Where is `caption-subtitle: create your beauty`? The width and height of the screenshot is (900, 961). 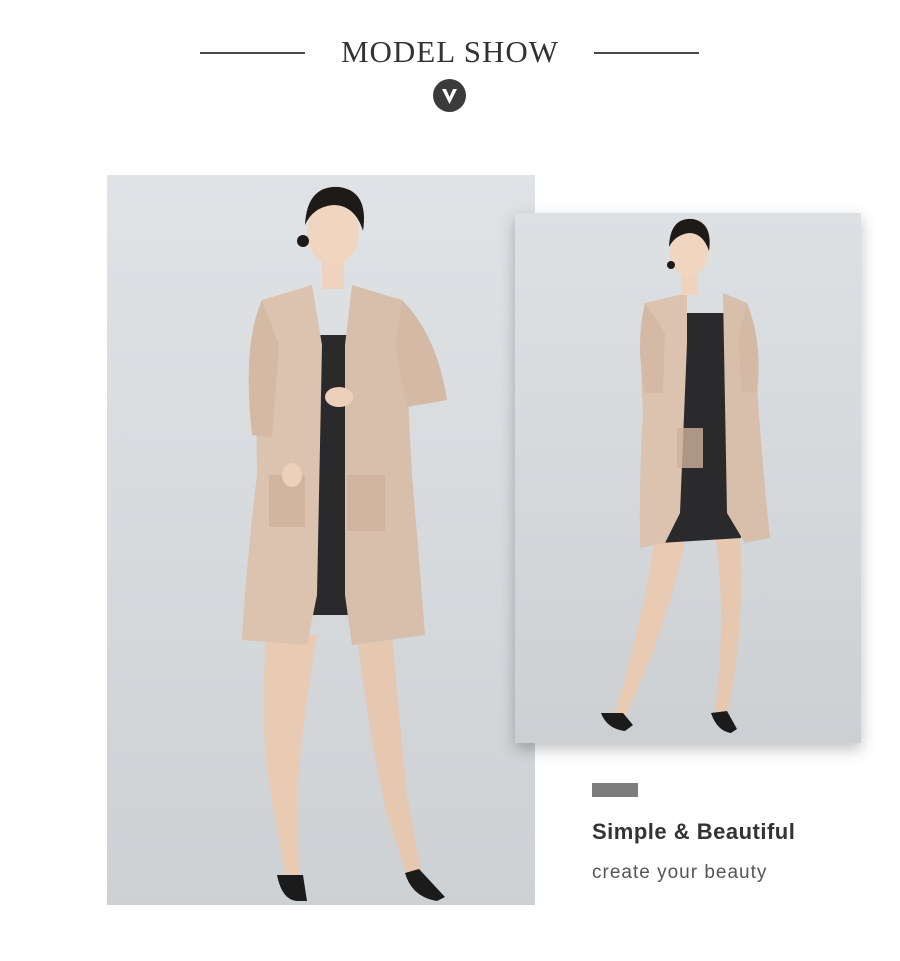
caption-subtitle: create your beauty is located at coordinates (680, 872).